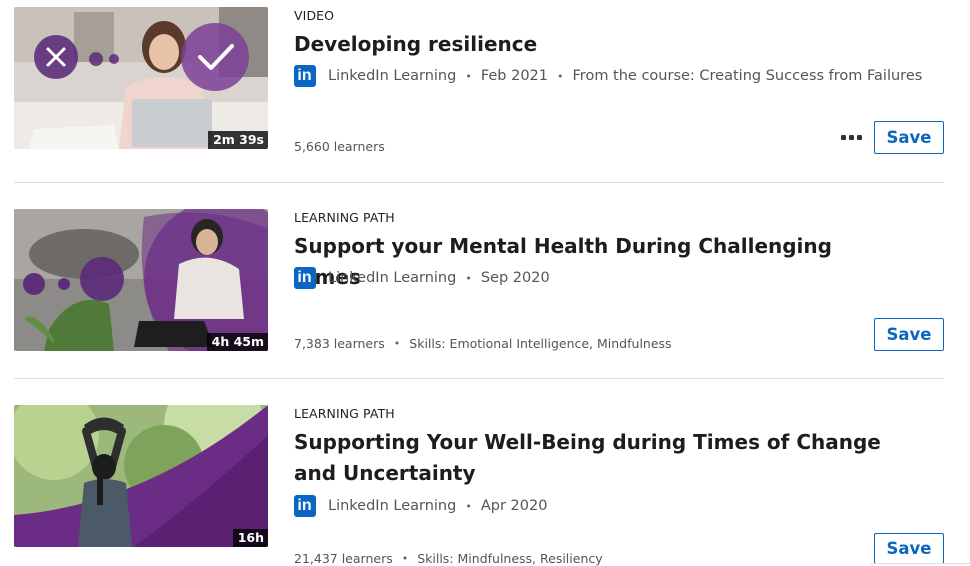 Image resolution: width=970 pixels, height=566 pixels. I want to click on course-thumbnail: 2m 39s, so click(141, 78).